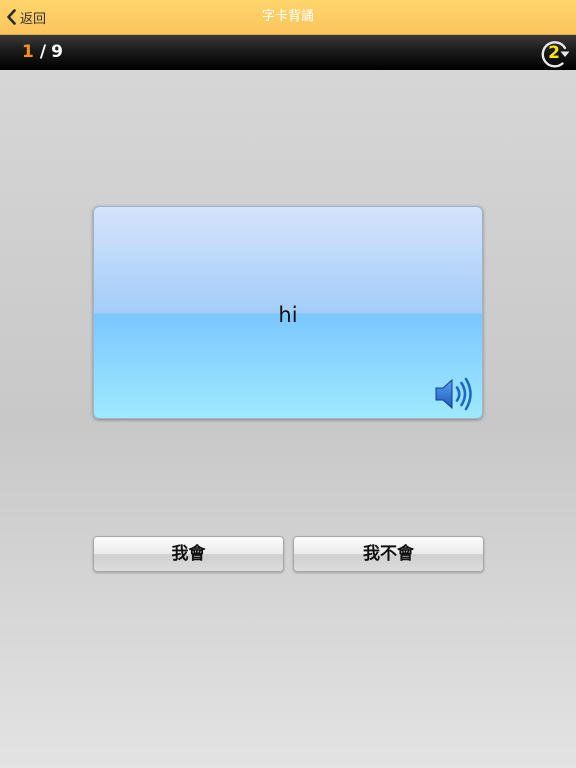 This screenshot has height=768, width=576. I want to click on current-index: 1, so click(28, 52).